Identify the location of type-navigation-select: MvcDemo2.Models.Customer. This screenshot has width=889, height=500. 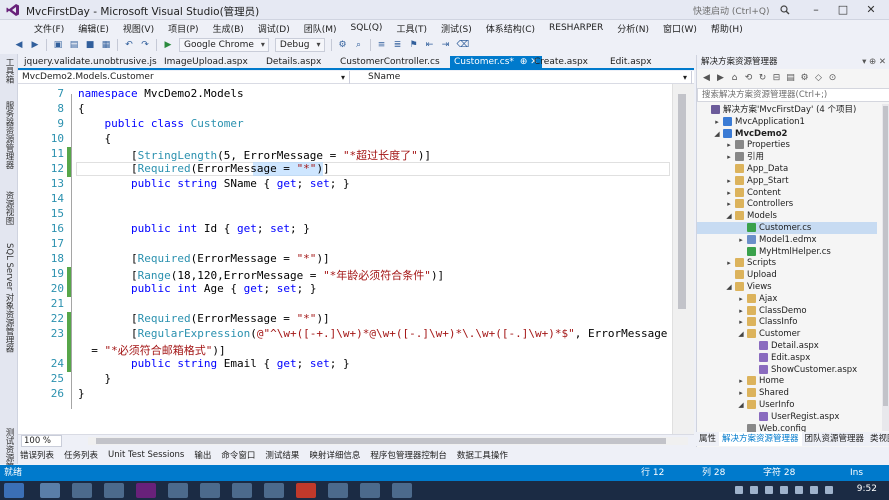
(184, 77).